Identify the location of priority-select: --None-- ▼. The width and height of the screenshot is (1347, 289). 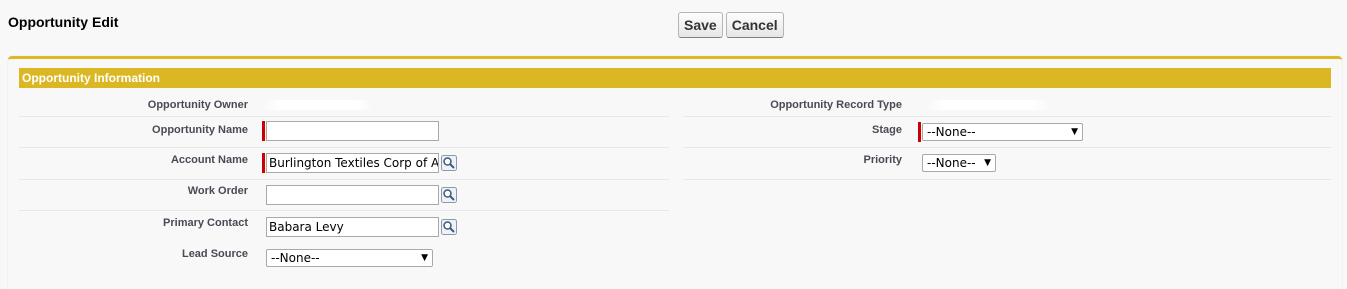
(959, 163).